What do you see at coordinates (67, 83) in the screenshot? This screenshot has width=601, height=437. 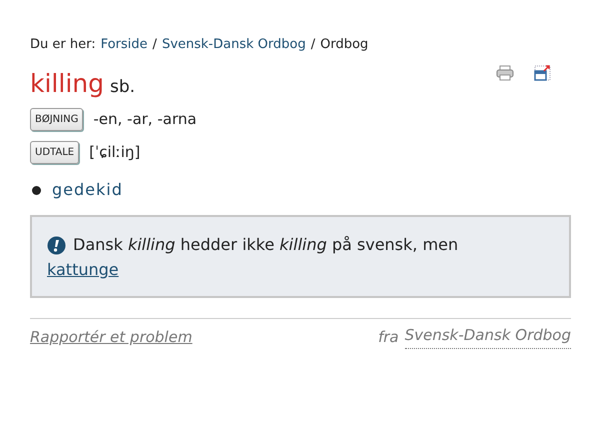 I see `headword: killing` at bounding box center [67, 83].